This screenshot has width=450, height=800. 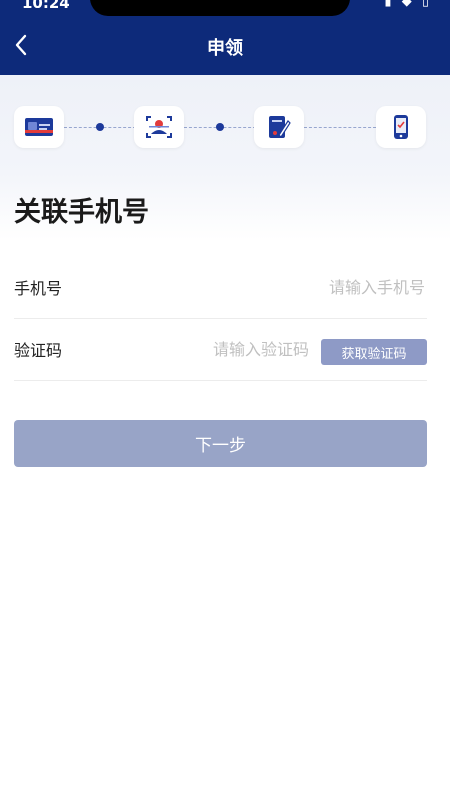 What do you see at coordinates (220, 8) in the screenshot?
I see `device-notch` at bounding box center [220, 8].